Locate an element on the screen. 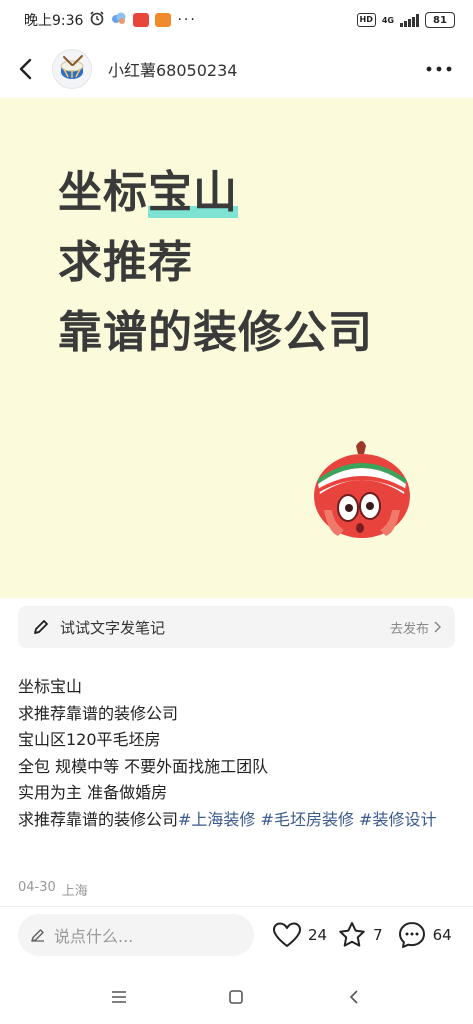  post-meta: 04-30 上海 is located at coordinates (53, 889).